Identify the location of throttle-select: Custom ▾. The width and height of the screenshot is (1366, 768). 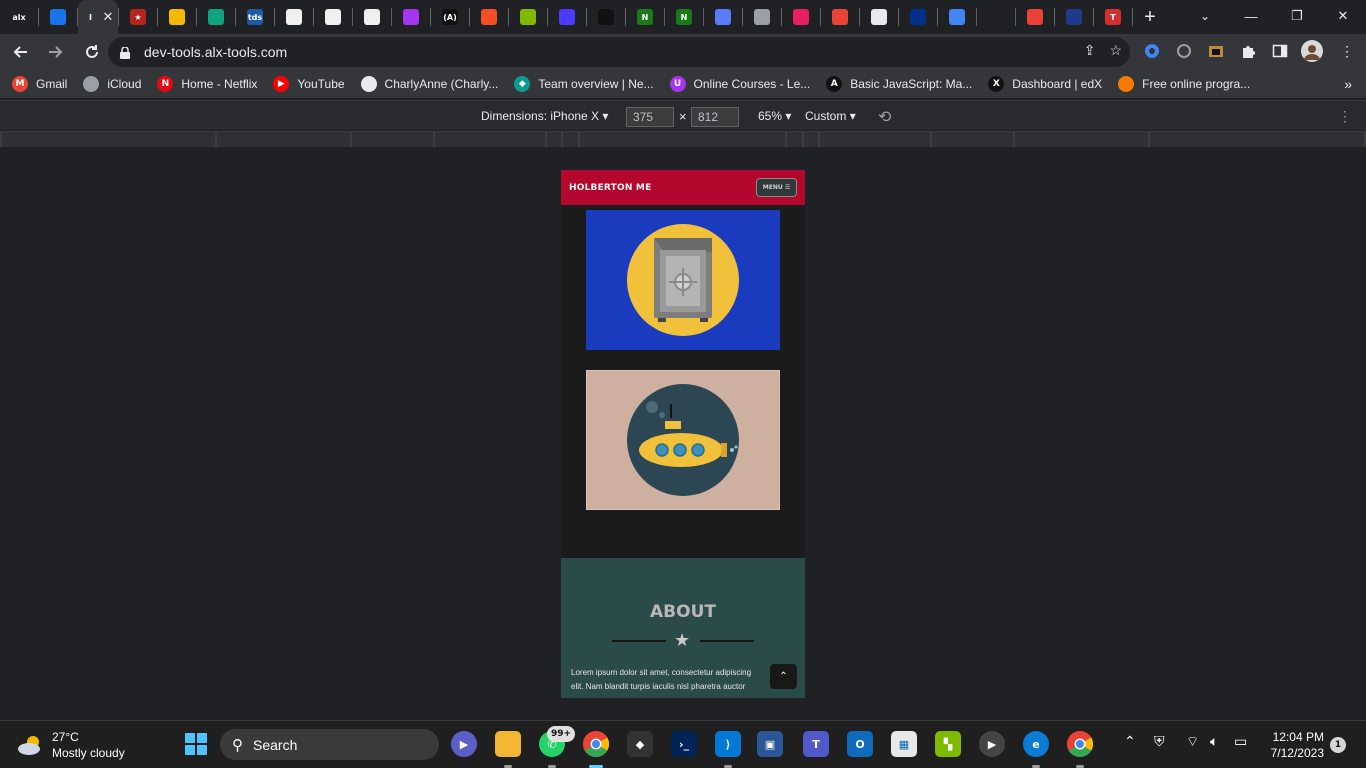
(830, 116).